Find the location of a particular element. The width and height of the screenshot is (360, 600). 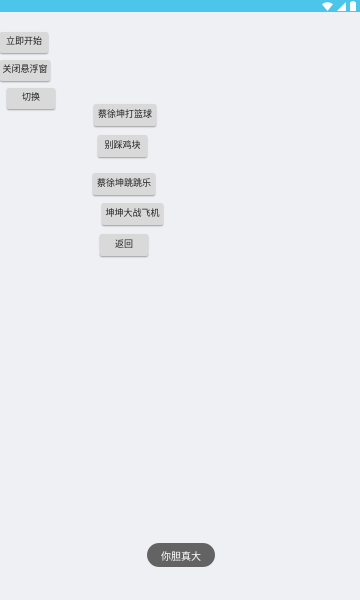

status-icons is located at coordinates (339, 6).